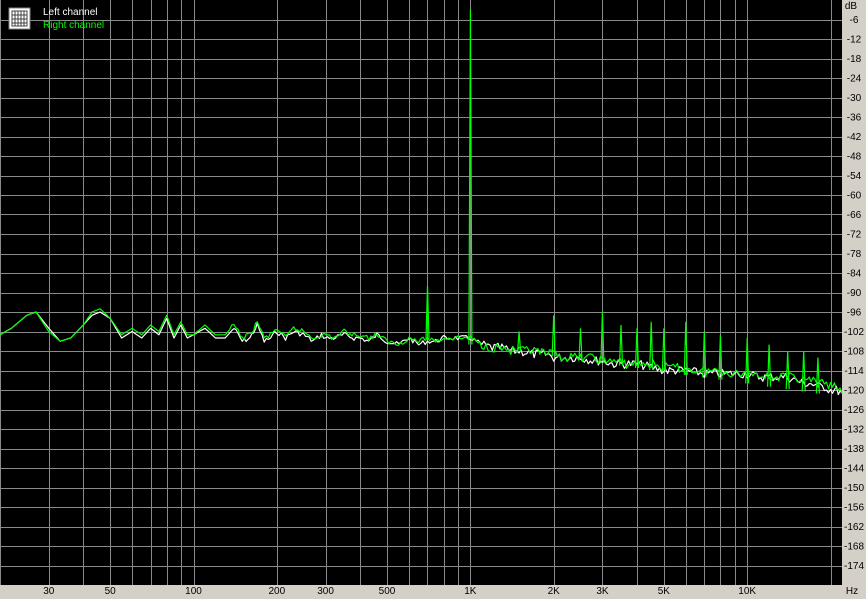  What do you see at coordinates (554, 591) in the screenshot?
I see `x-tick-label: 2K` at bounding box center [554, 591].